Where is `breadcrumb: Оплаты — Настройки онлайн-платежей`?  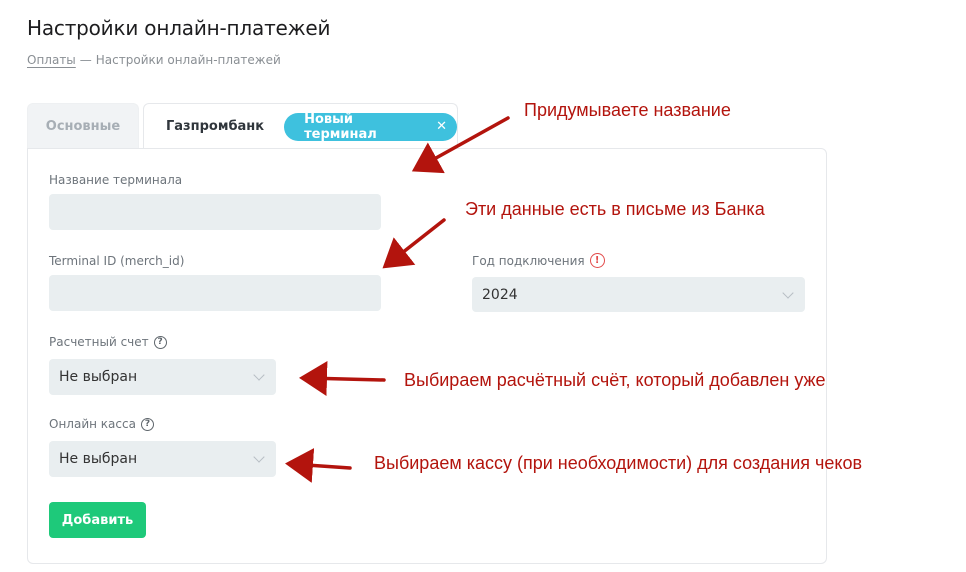
breadcrumb: Оплаты — Настройки онлайн-платежей is located at coordinates (154, 60).